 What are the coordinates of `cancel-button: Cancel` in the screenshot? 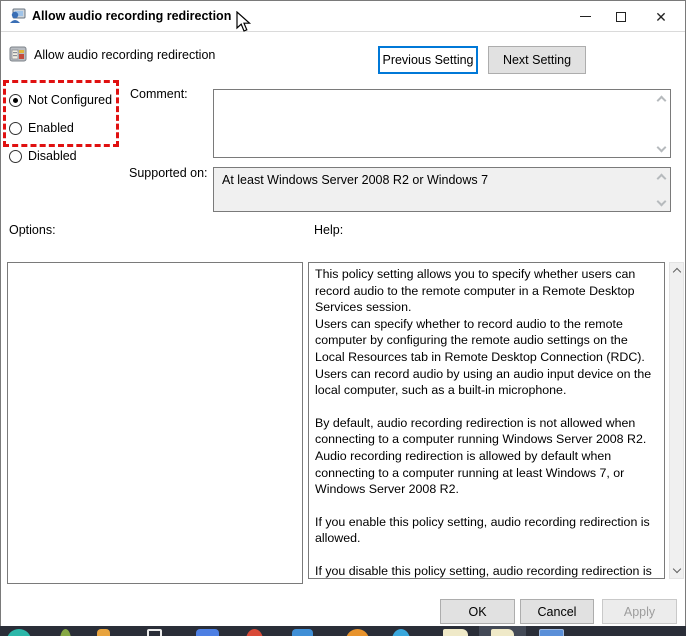 It's located at (557, 611).